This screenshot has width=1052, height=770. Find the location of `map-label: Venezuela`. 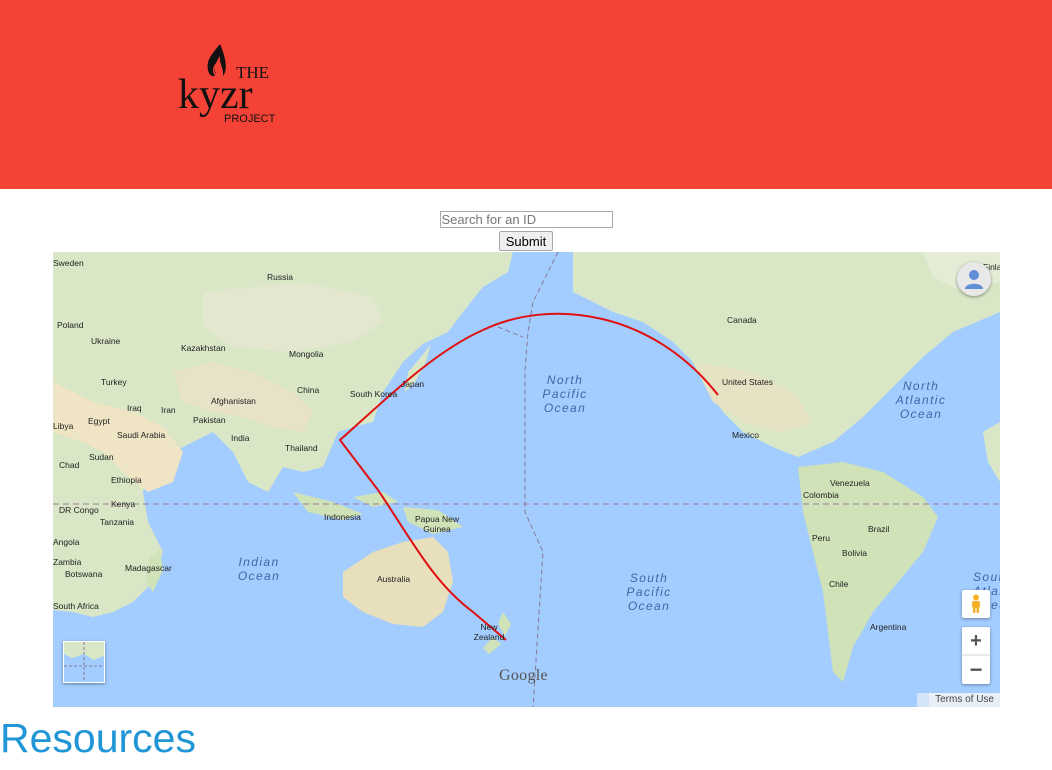

map-label: Venezuela is located at coordinates (850, 483).